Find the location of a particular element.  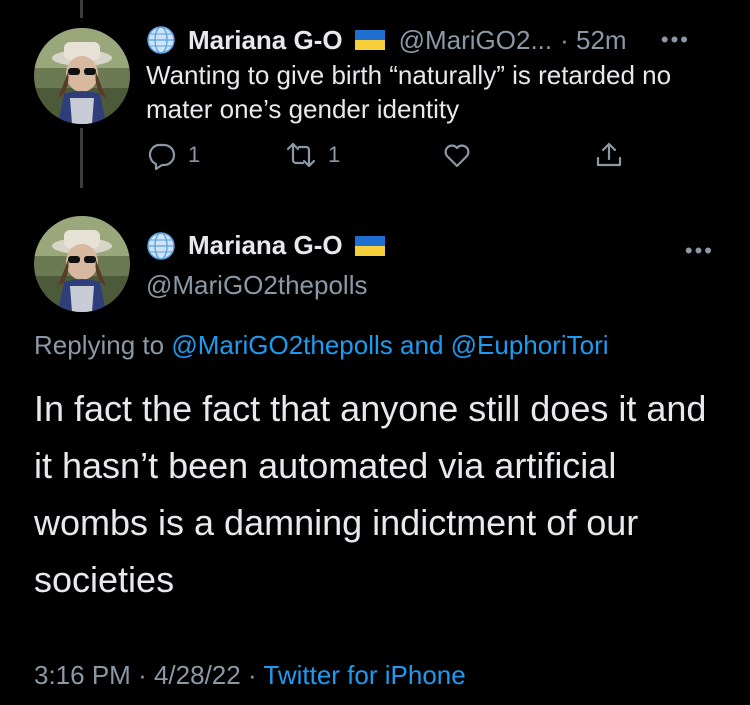

tweet-header: Mariana G-O @MariGO2... · 52m ••• is located at coordinates (436, 40).